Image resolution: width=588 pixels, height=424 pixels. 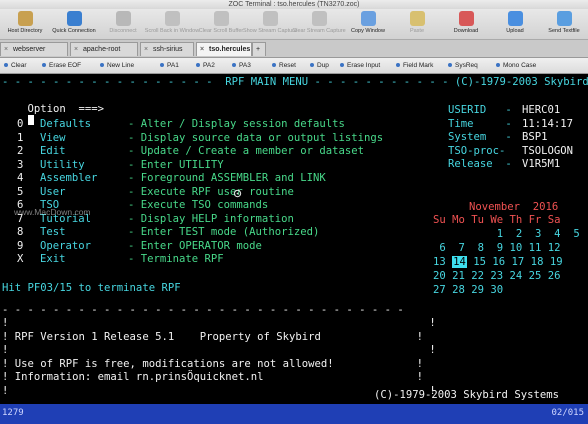 I want to click on option-label: Option ===>, so click(x=66, y=109).